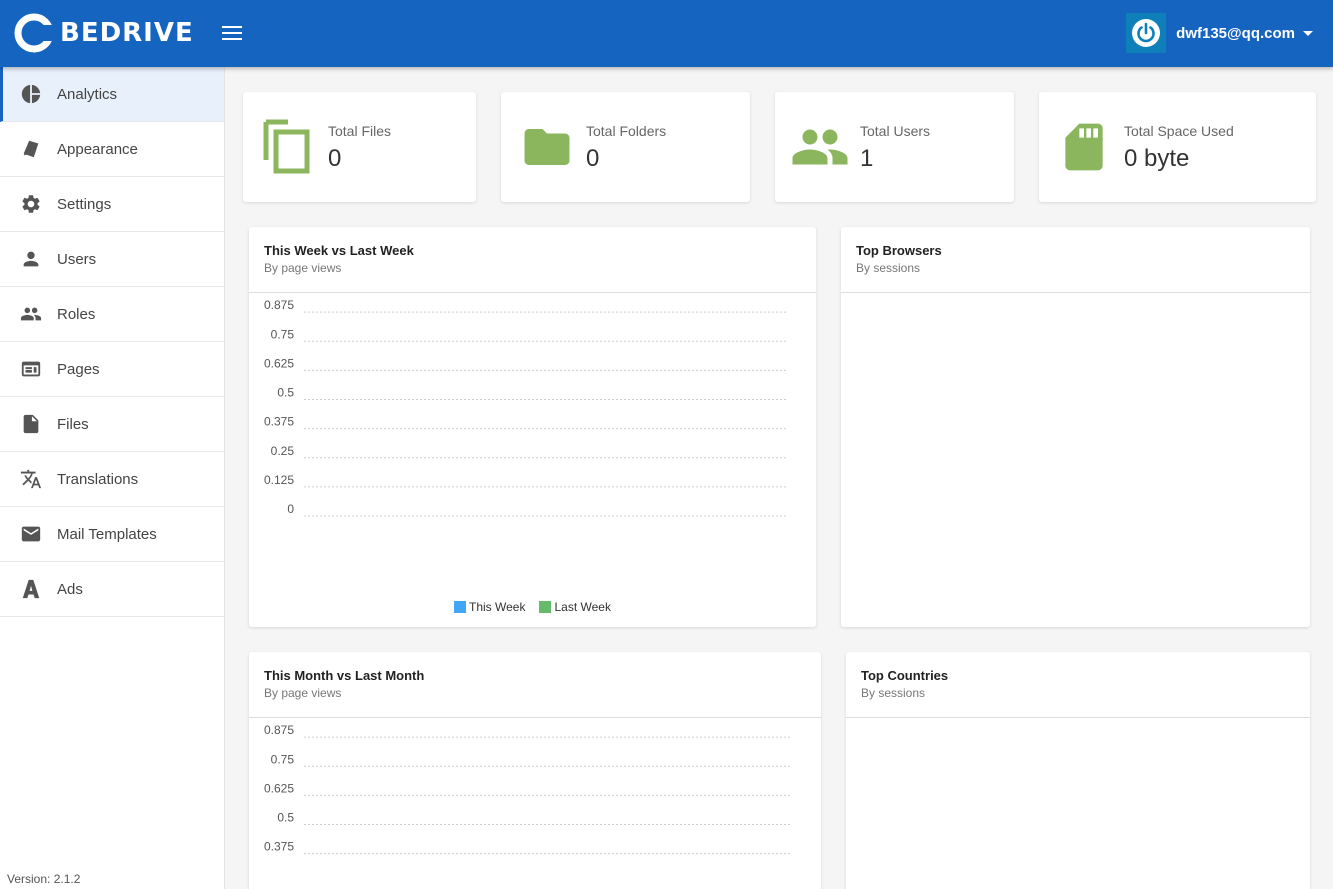 The image size is (1333, 889). Describe the element at coordinates (127, 33) in the screenshot. I see `logo-text: BEDRIVE` at that location.